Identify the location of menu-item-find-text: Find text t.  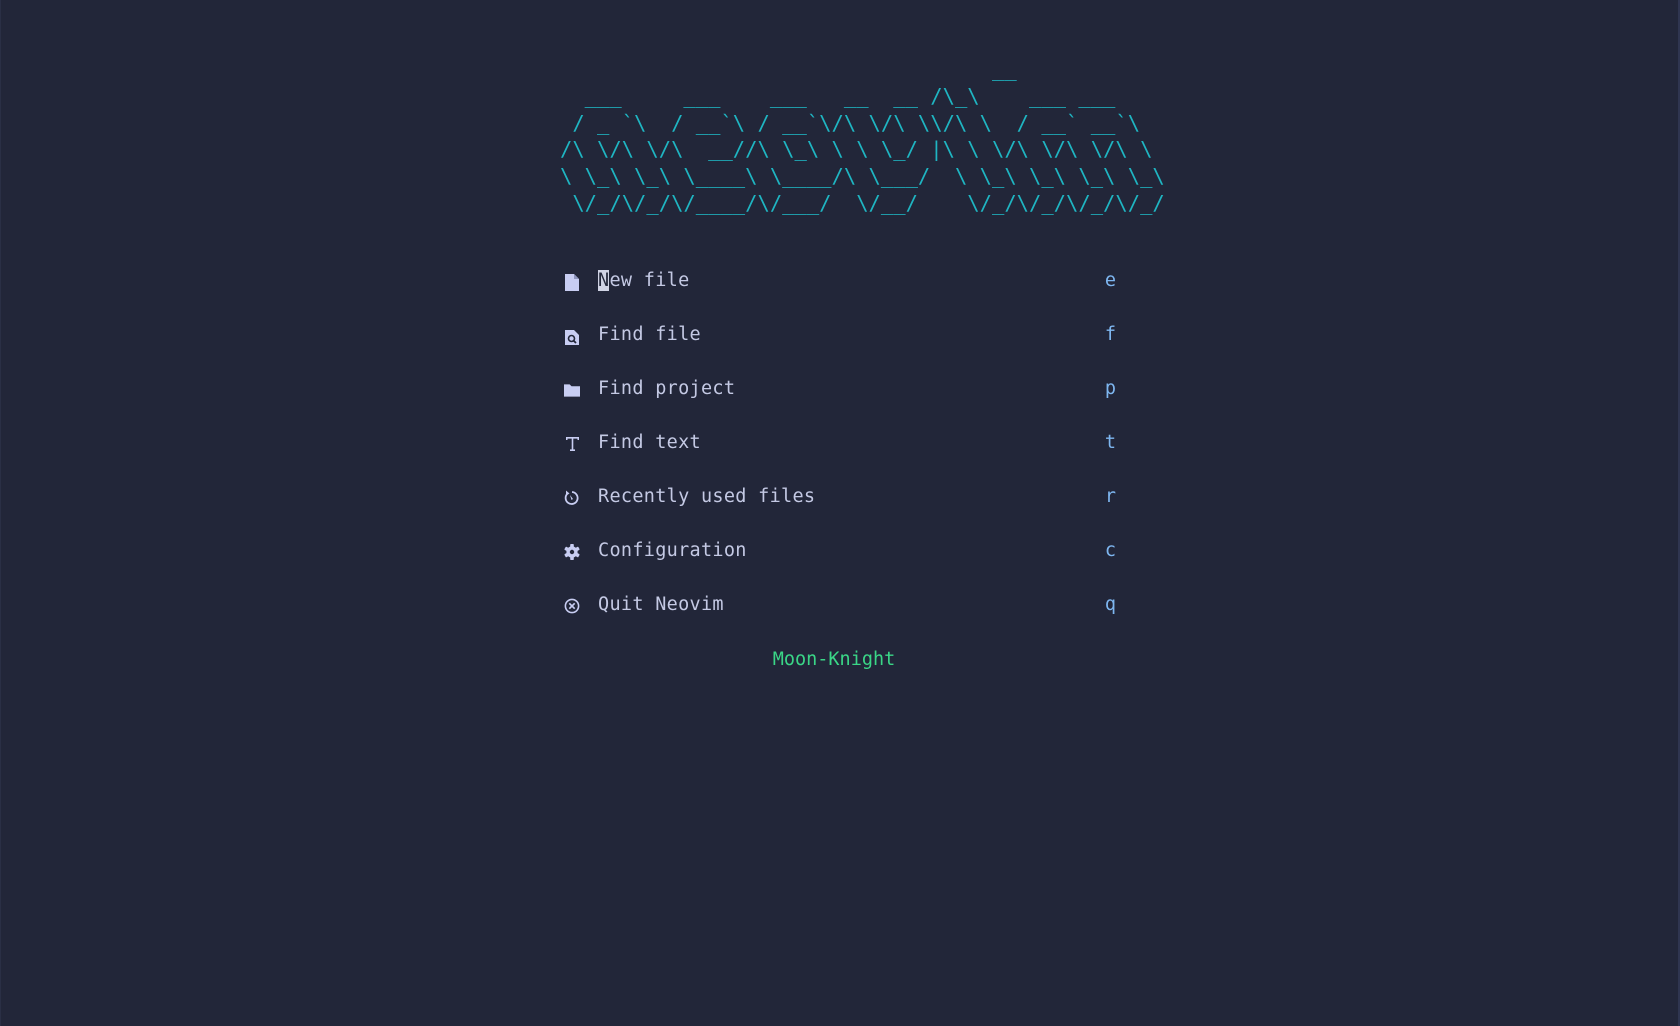
(840, 453).